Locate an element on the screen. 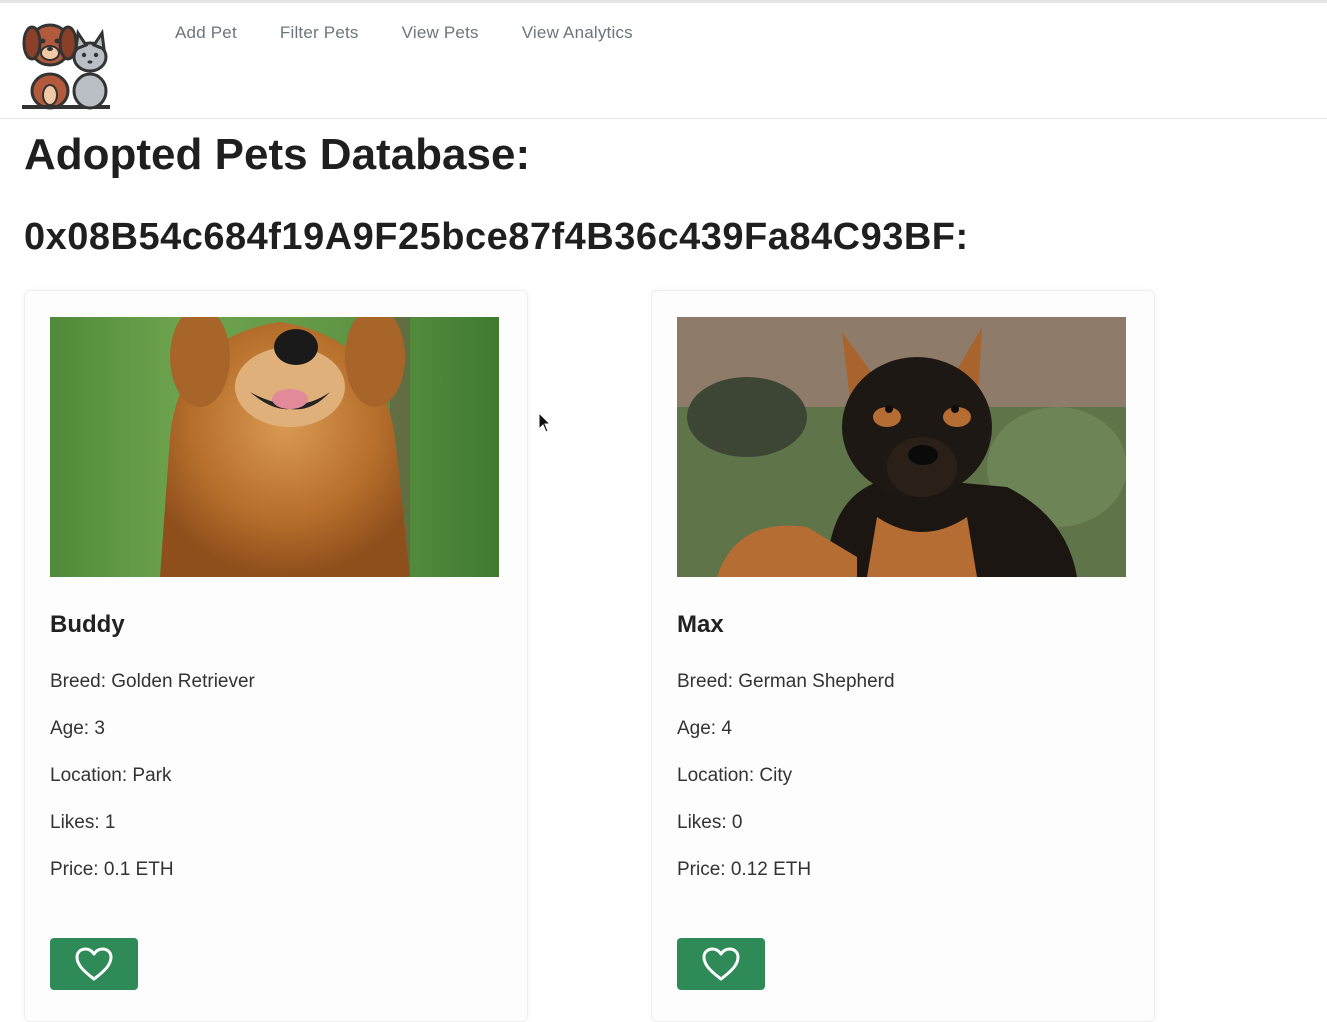  nav-filter-pets: Filter Pets is located at coordinates (319, 33).